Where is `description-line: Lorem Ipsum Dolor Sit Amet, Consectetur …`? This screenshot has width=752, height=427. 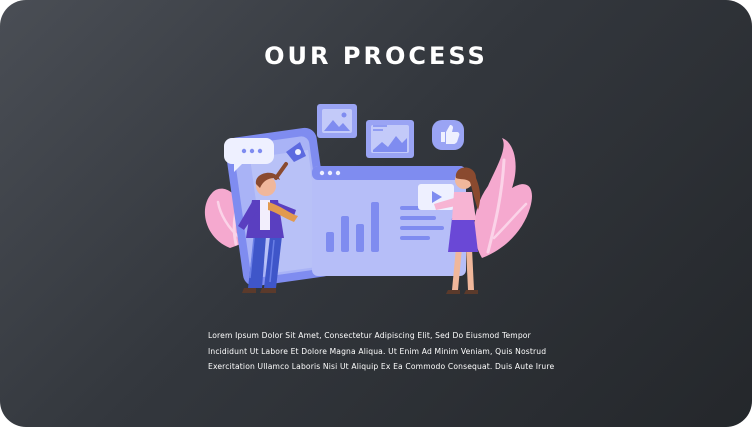
description-line: Lorem Ipsum Dolor Sit Amet, Consectetur … is located at coordinates (369, 335).